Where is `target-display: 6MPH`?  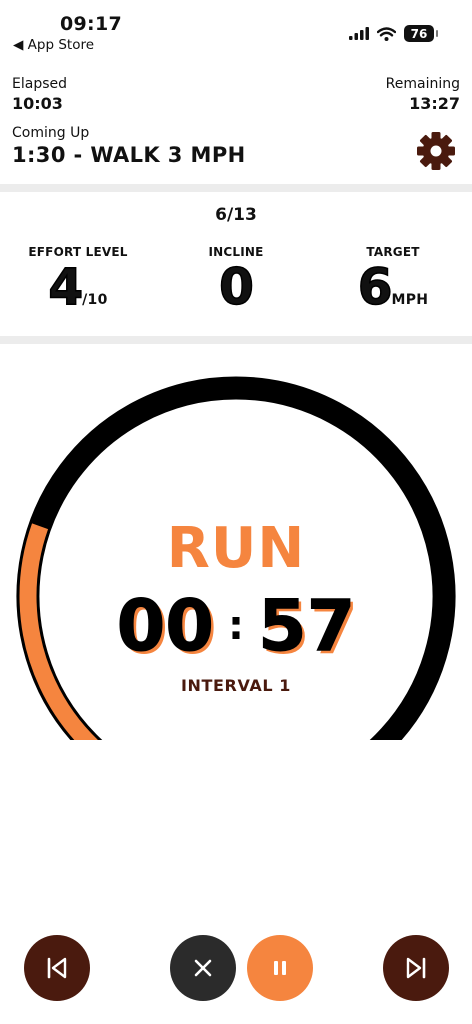 target-display: 6MPH is located at coordinates (393, 293).